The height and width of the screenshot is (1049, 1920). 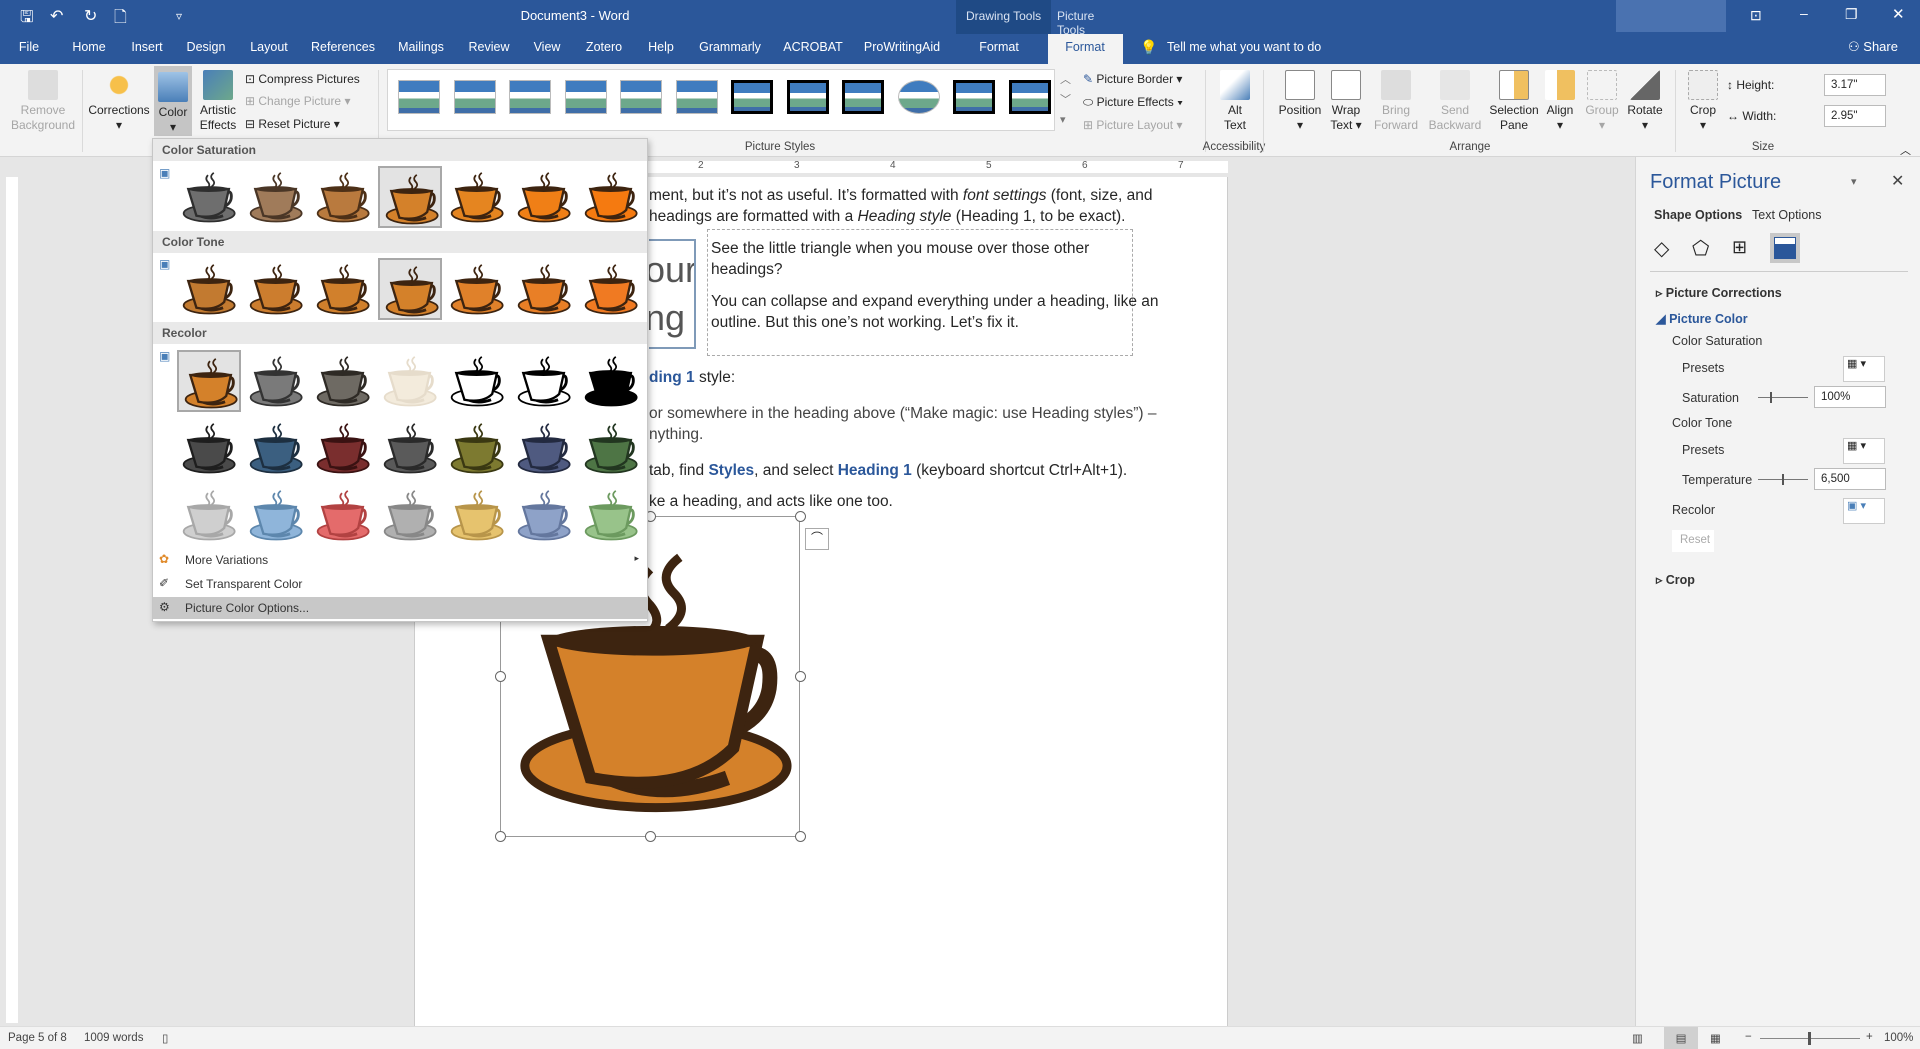 I want to click on remove-background-button: Remove Background, so click(x=43, y=98).